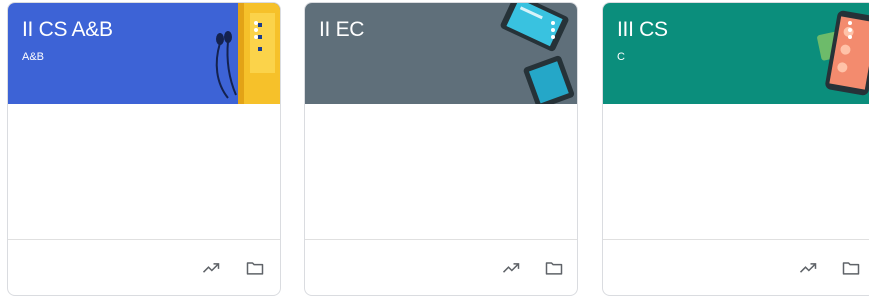 Image resolution: width=869 pixels, height=298 pixels. I want to click on headphones-notebook-illustration, so click(247, 53).